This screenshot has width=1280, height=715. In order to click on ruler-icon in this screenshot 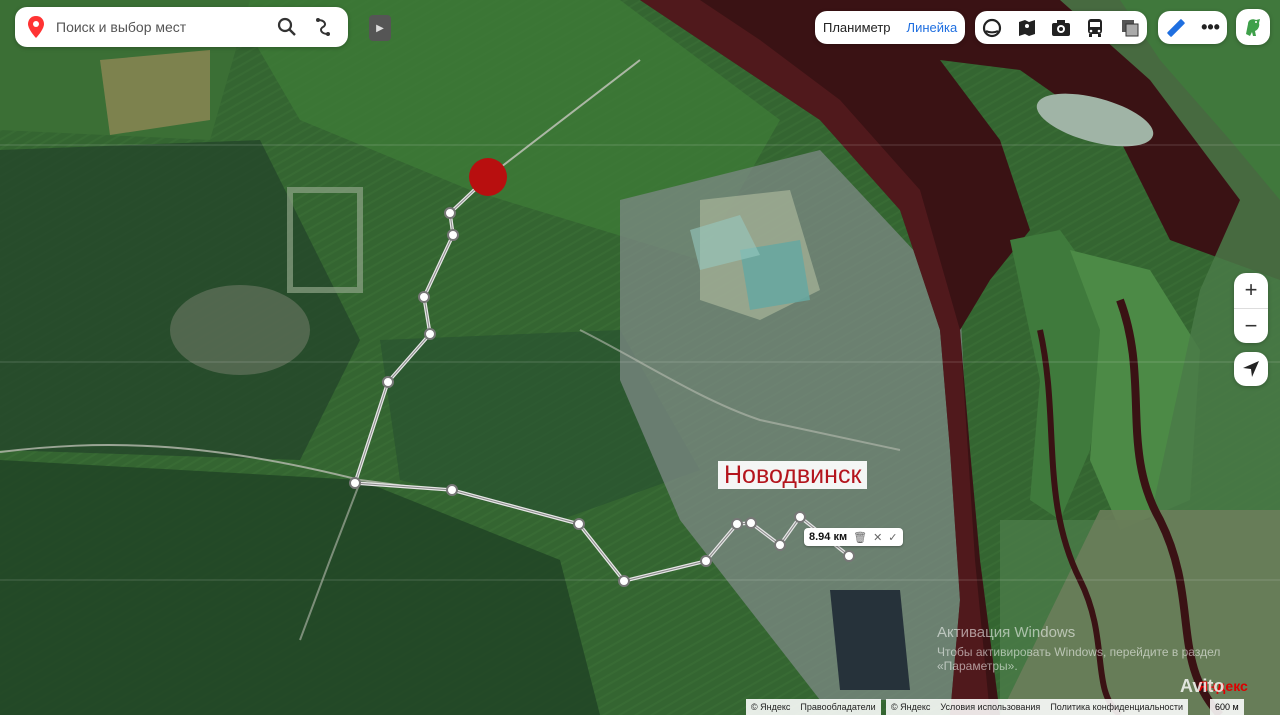, I will do `click(1176, 28)`.